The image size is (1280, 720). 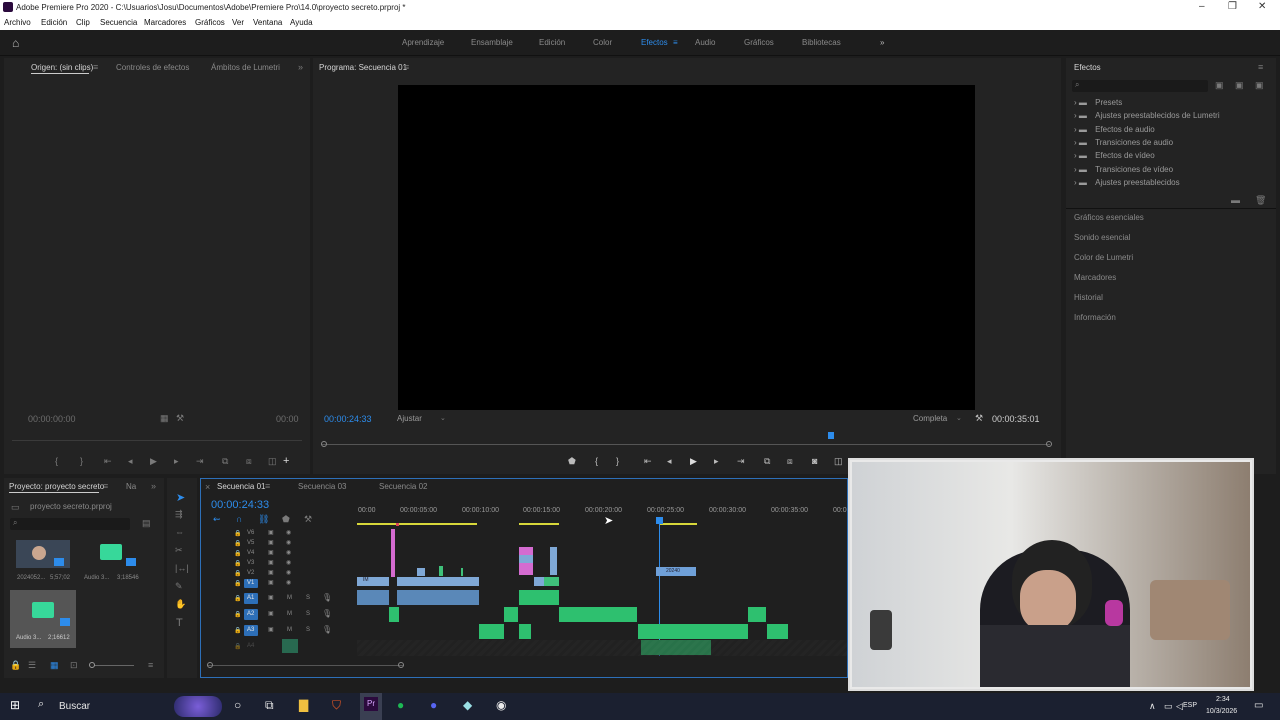 What do you see at coordinates (210, 665) in the screenshot?
I see `scrollbar-start-handle` at bounding box center [210, 665].